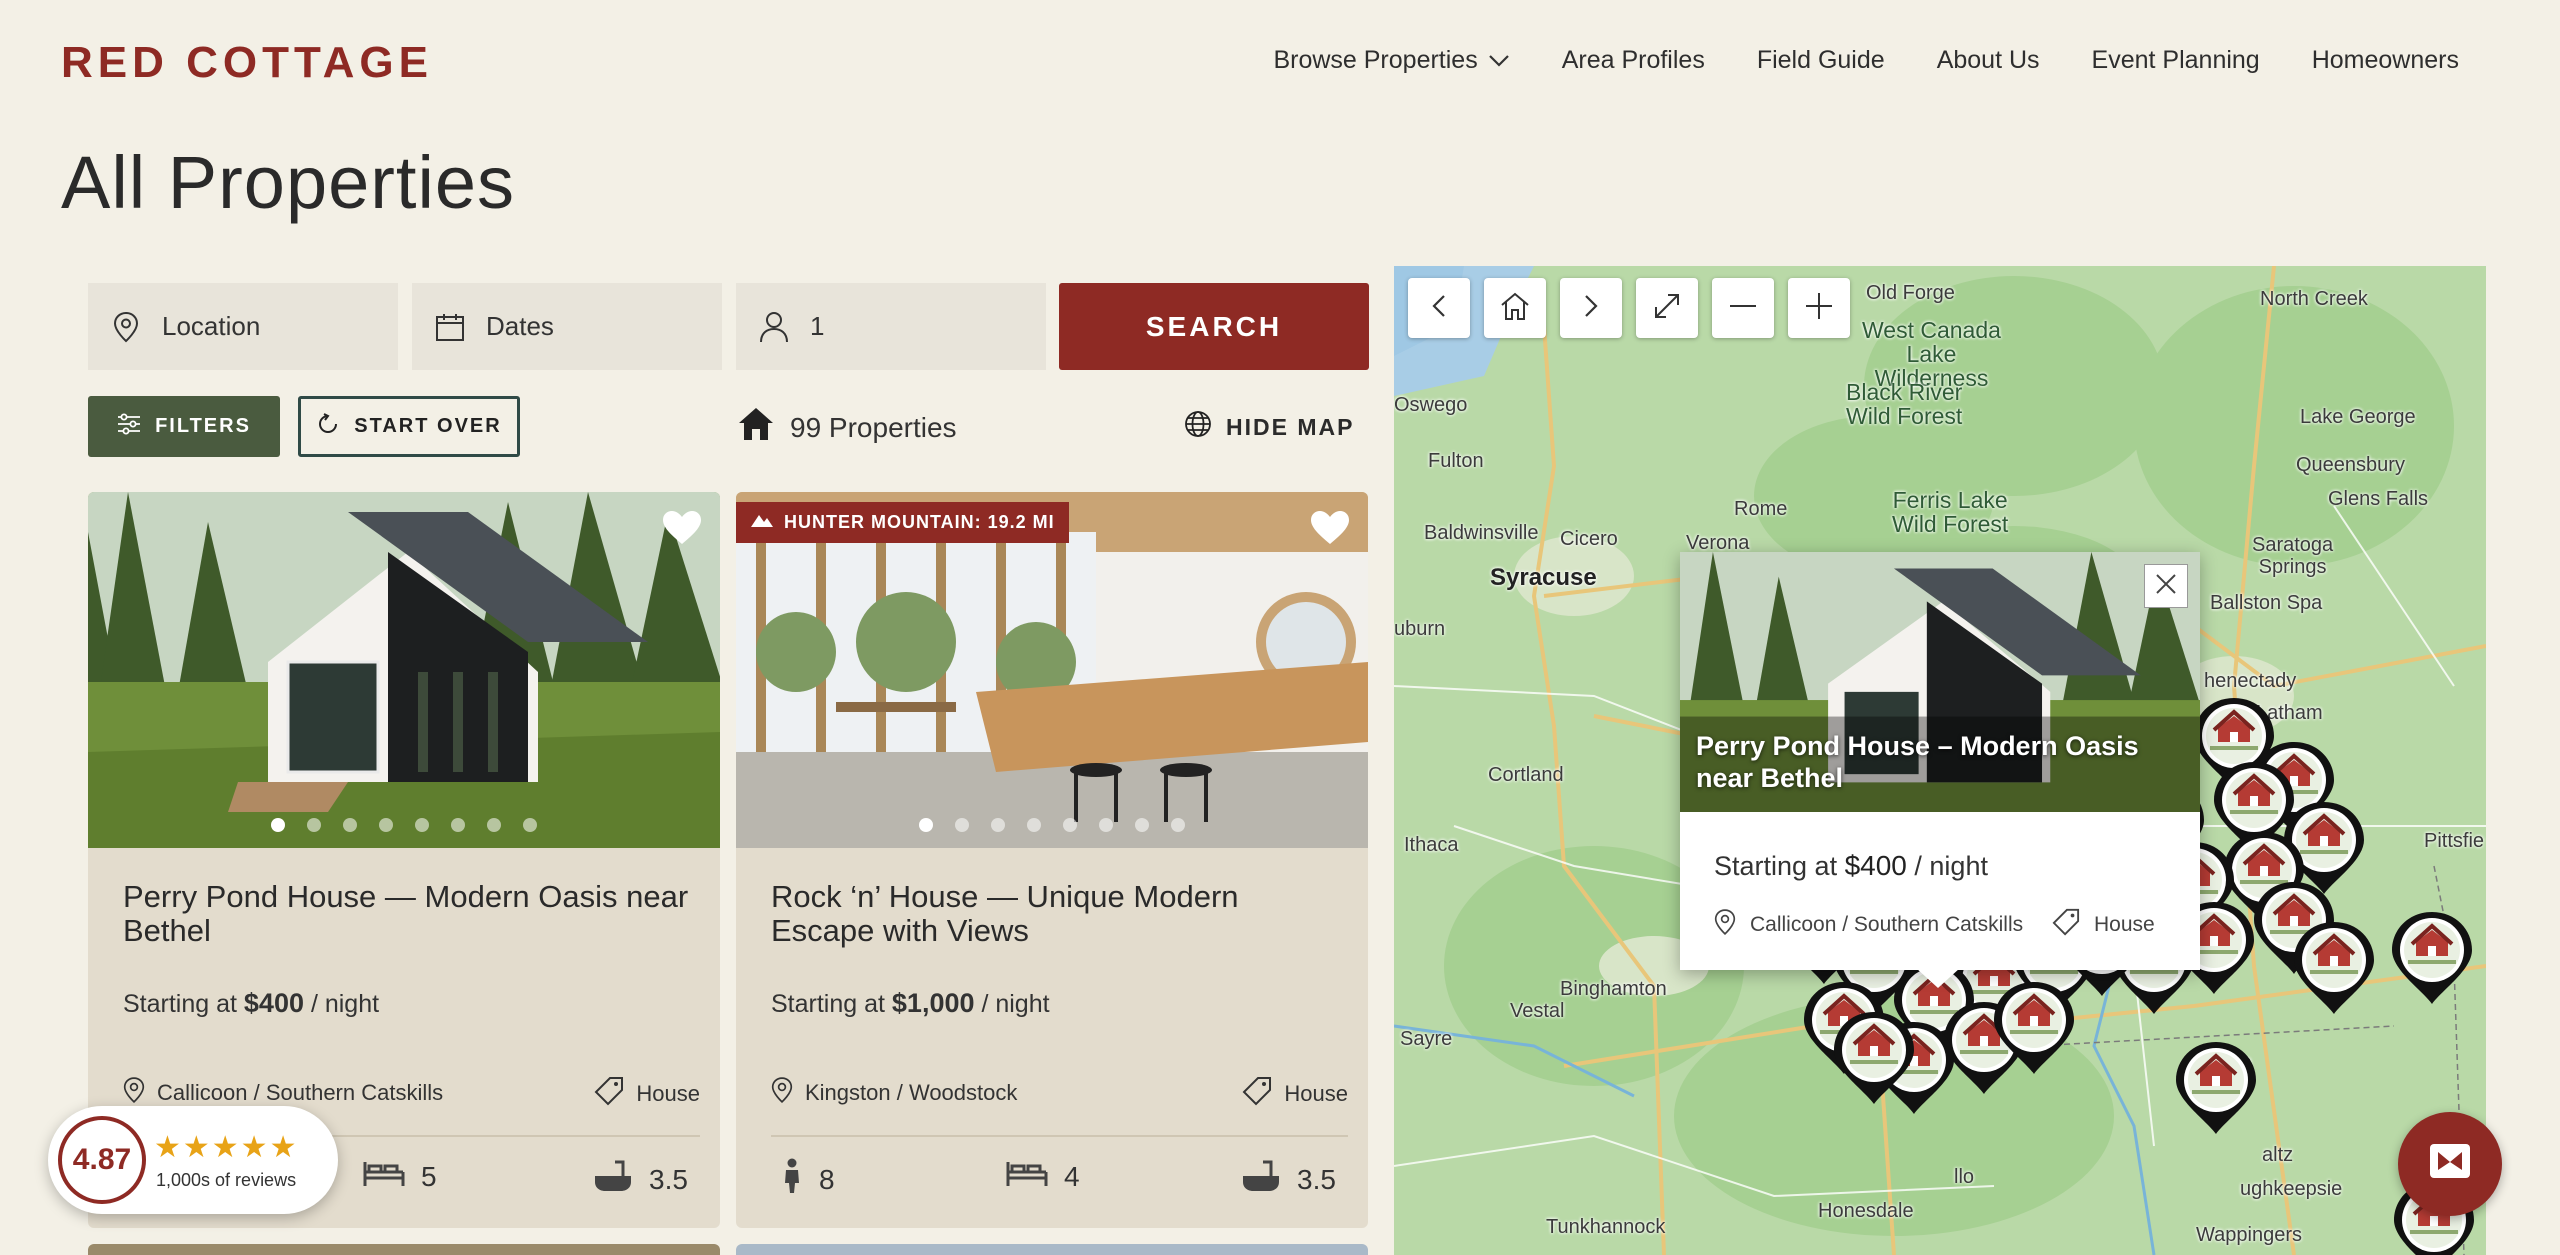  I want to click on back-icon, so click(1439, 308).